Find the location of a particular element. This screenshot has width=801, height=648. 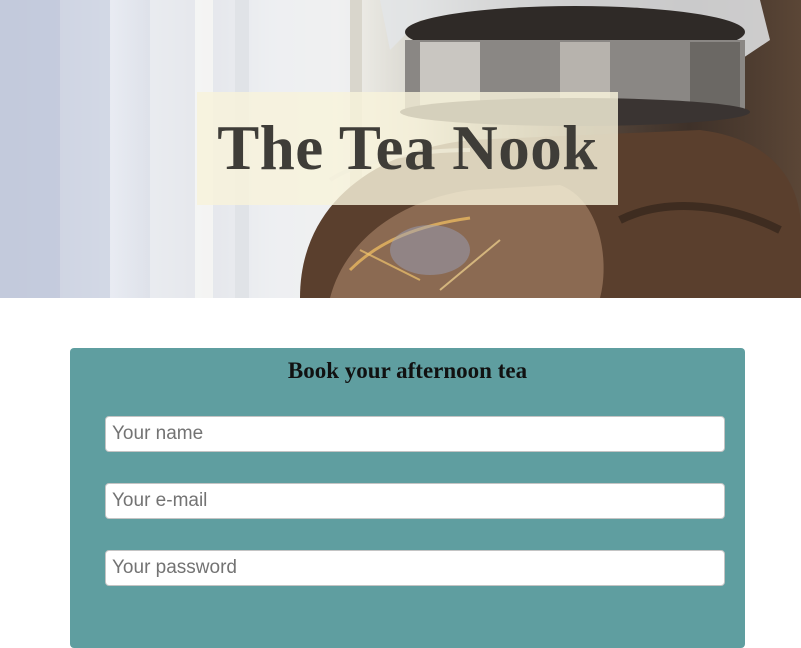

site-title: The Tea Nook is located at coordinates (407, 148).